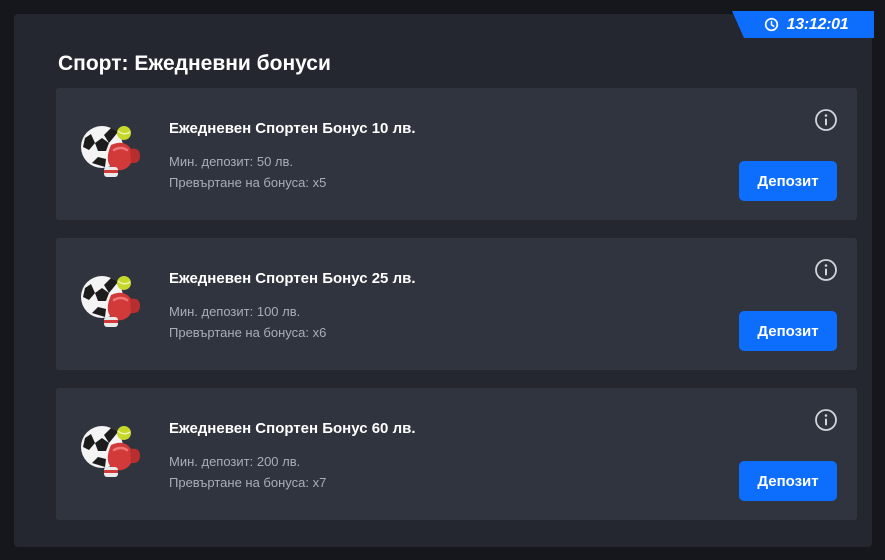  What do you see at coordinates (235, 311) in the screenshot?
I see `min-deposit-text: Мин. депозит: 100 лв.` at bounding box center [235, 311].